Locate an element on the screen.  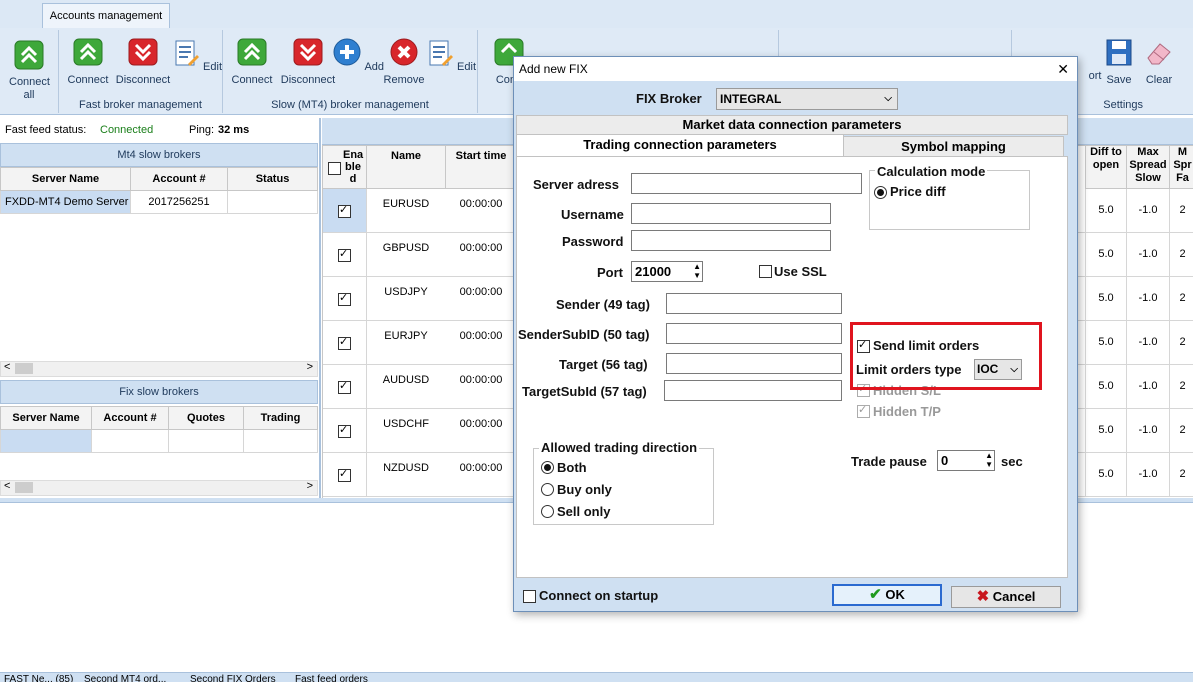
chevron-down-icon: ⌵ is located at coordinates (888, 98).